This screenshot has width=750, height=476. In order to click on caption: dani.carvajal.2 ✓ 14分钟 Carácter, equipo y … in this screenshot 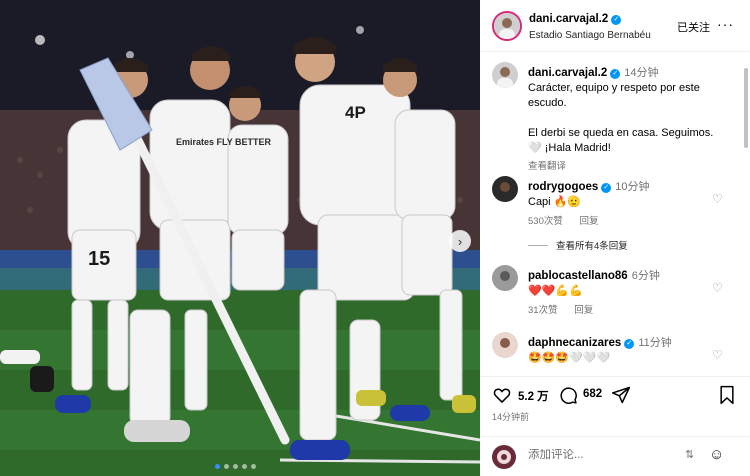, I will do `click(611, 117)`.